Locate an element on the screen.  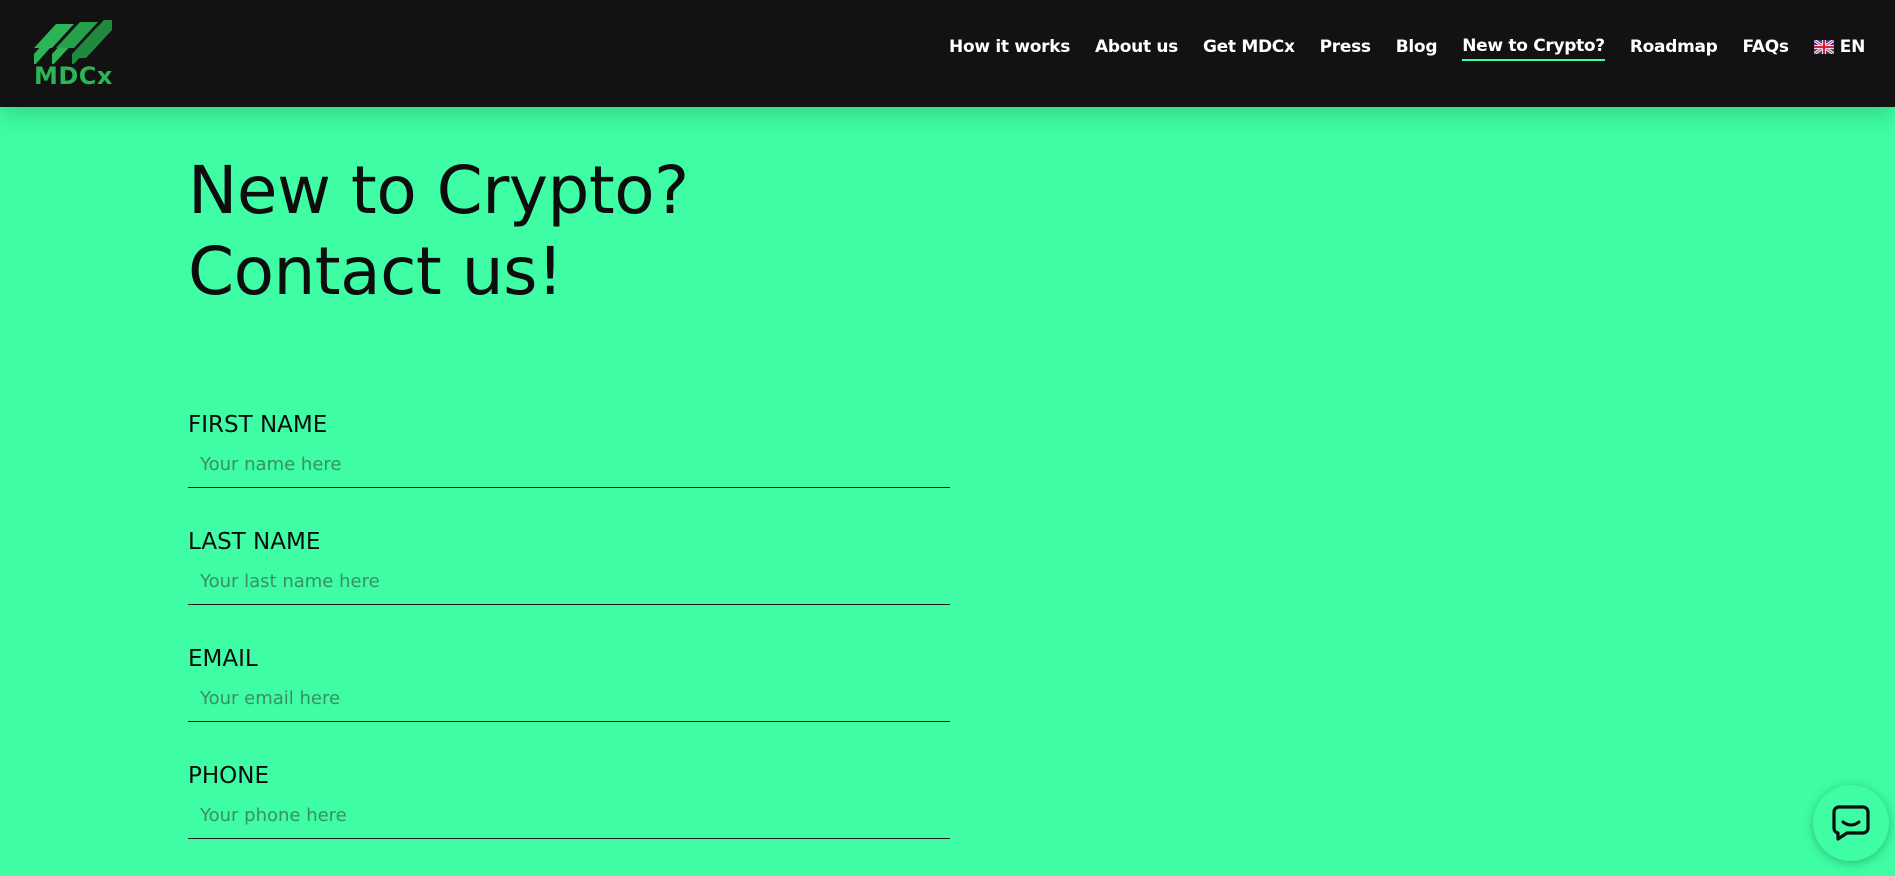
nav-about-us: About us is located at coordinates (1136, 48).